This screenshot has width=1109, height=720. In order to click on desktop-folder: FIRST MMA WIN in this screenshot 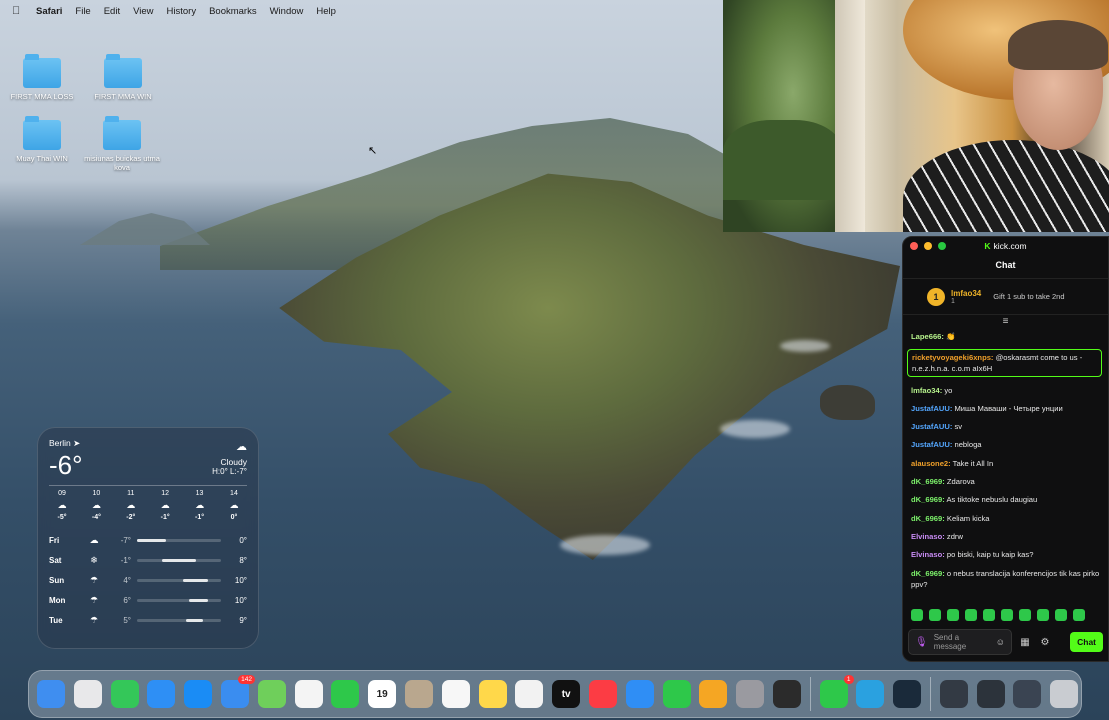, I will do `click(123, 77)`.